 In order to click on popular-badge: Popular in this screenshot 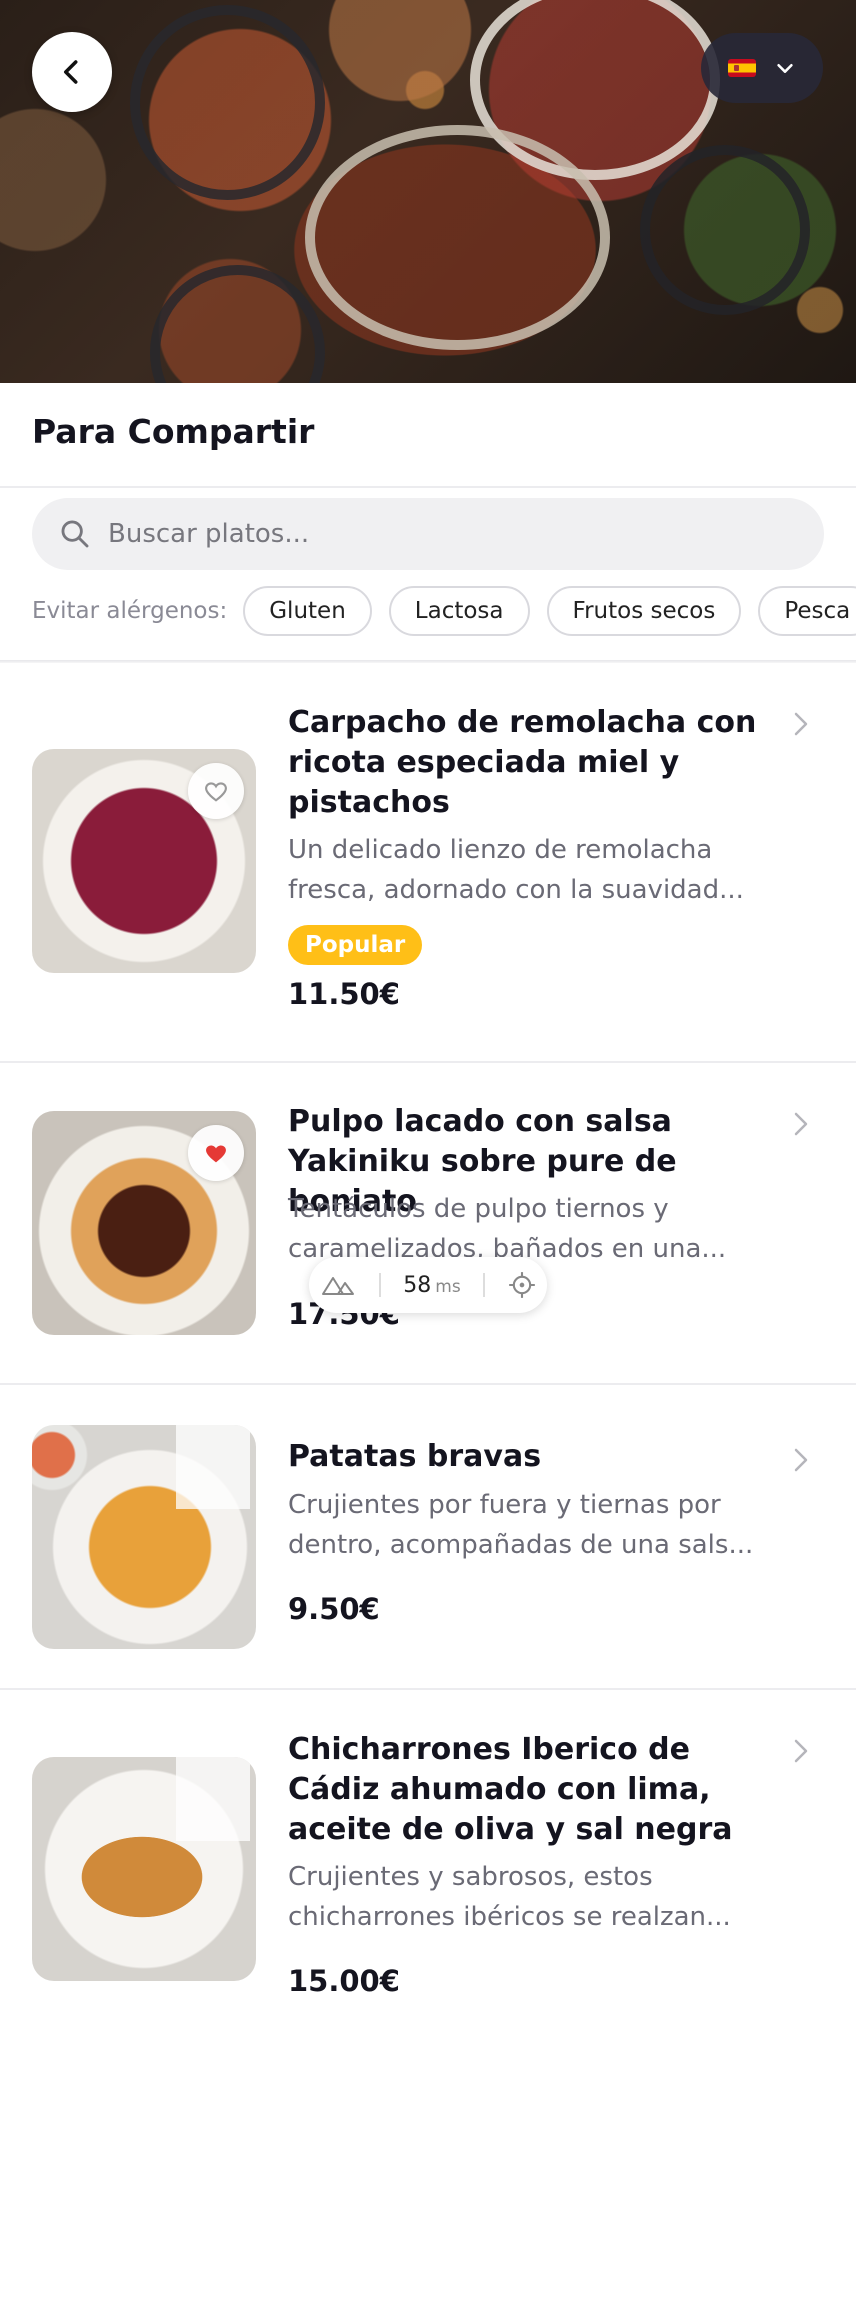, I will do `click(355, 945)`.